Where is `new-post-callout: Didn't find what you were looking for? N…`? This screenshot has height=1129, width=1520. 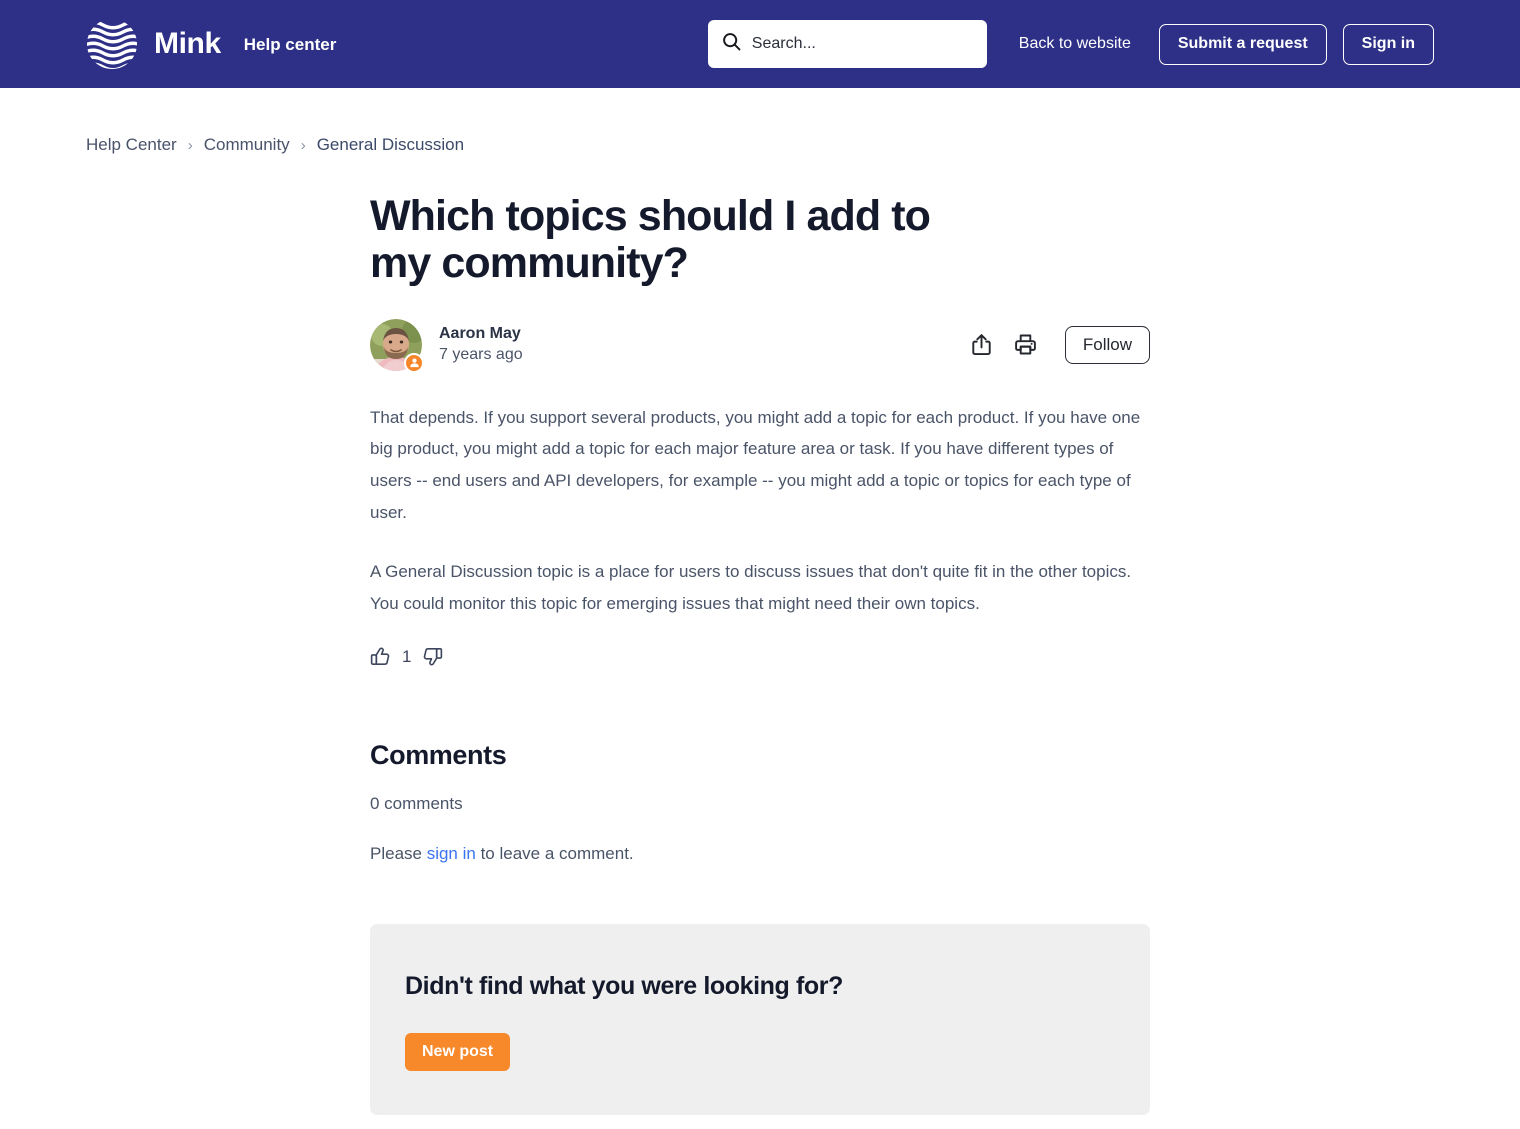 new-post-callout: Didn't find what you were looking for? N… is located at coordinates (760, 1020).